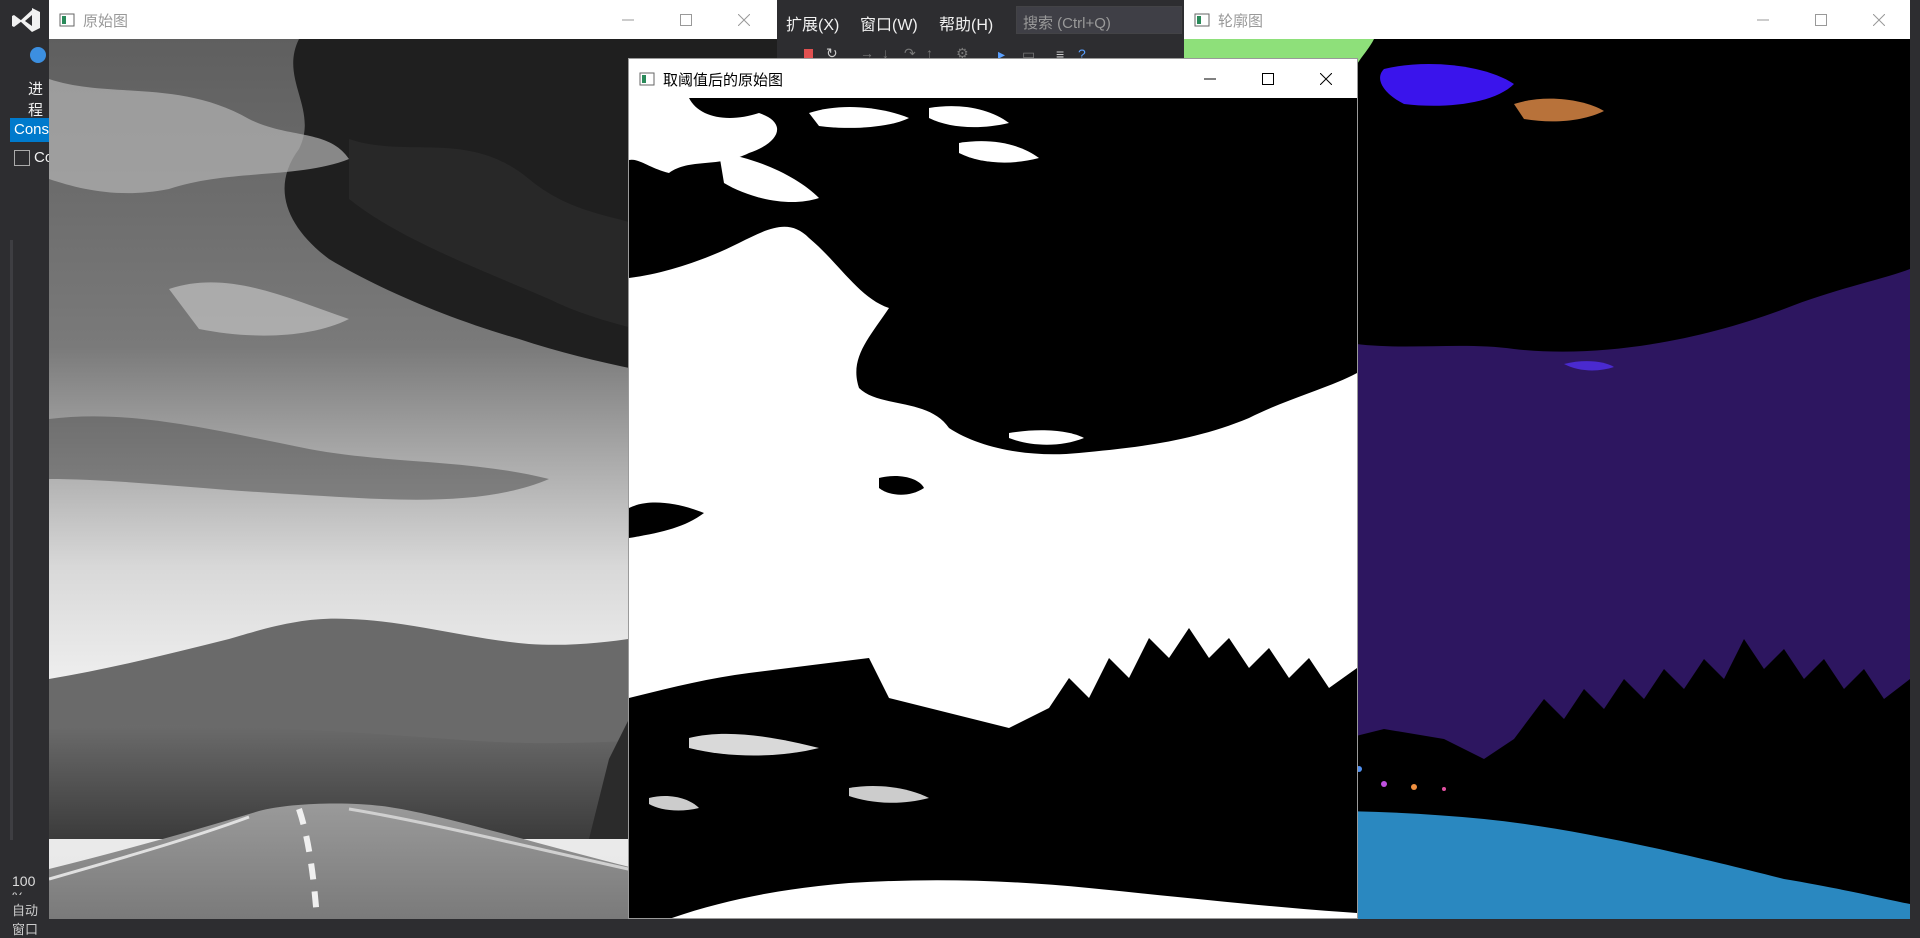 The height and width of the screenshot is (938, 1920). I want to click on status-text: 自动窗口, so click(25, 920).